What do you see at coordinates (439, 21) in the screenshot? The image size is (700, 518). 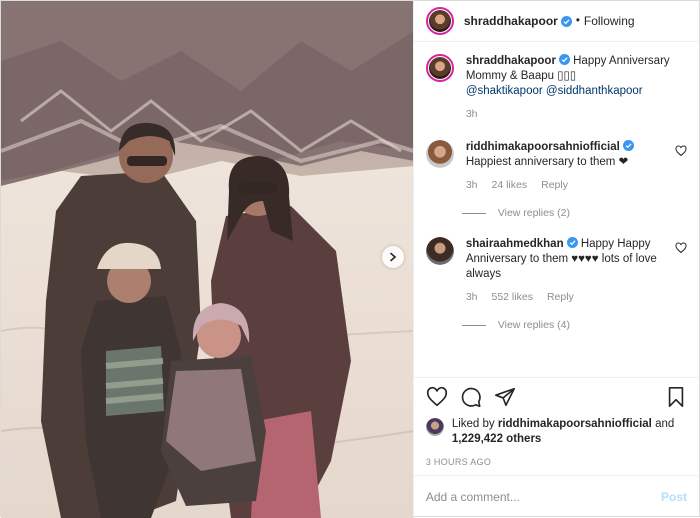 I see `author-avatar` at bounding box center [439, 21].